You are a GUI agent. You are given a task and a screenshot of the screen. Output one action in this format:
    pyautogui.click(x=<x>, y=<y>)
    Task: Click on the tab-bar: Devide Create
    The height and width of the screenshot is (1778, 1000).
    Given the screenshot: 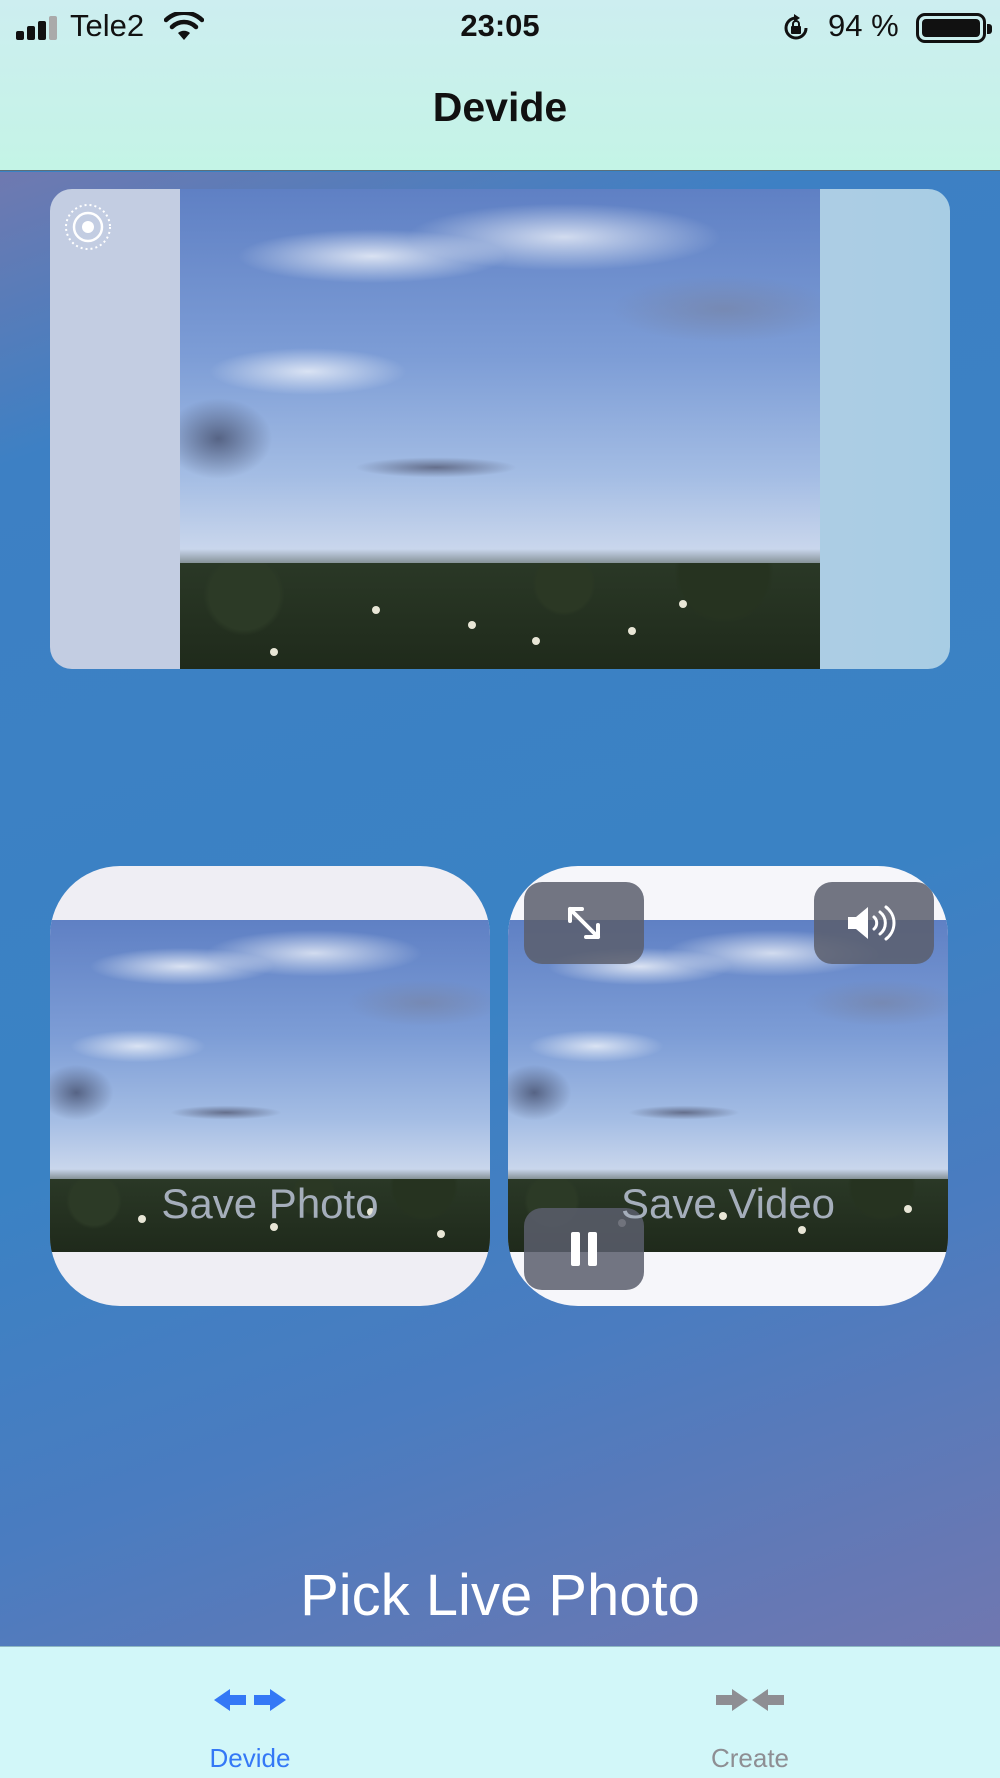 What is the action you would take?
    pyautogui.click(x=500, y=1712)
    